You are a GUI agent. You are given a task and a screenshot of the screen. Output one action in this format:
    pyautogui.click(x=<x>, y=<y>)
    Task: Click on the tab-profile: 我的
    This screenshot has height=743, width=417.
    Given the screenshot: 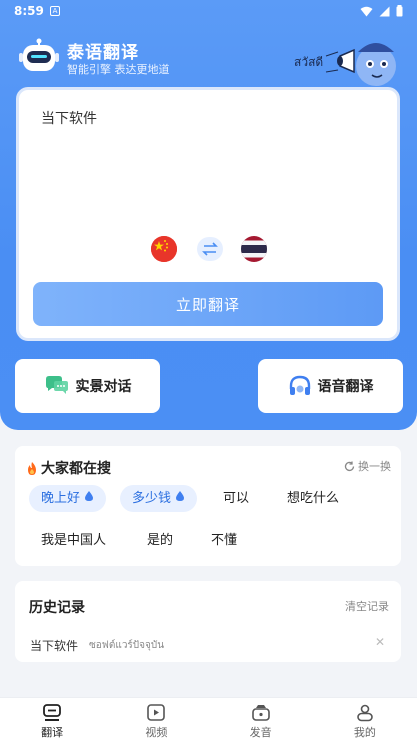 What is the action you would take?
    pyautogui.click(x=365, y=720)
    